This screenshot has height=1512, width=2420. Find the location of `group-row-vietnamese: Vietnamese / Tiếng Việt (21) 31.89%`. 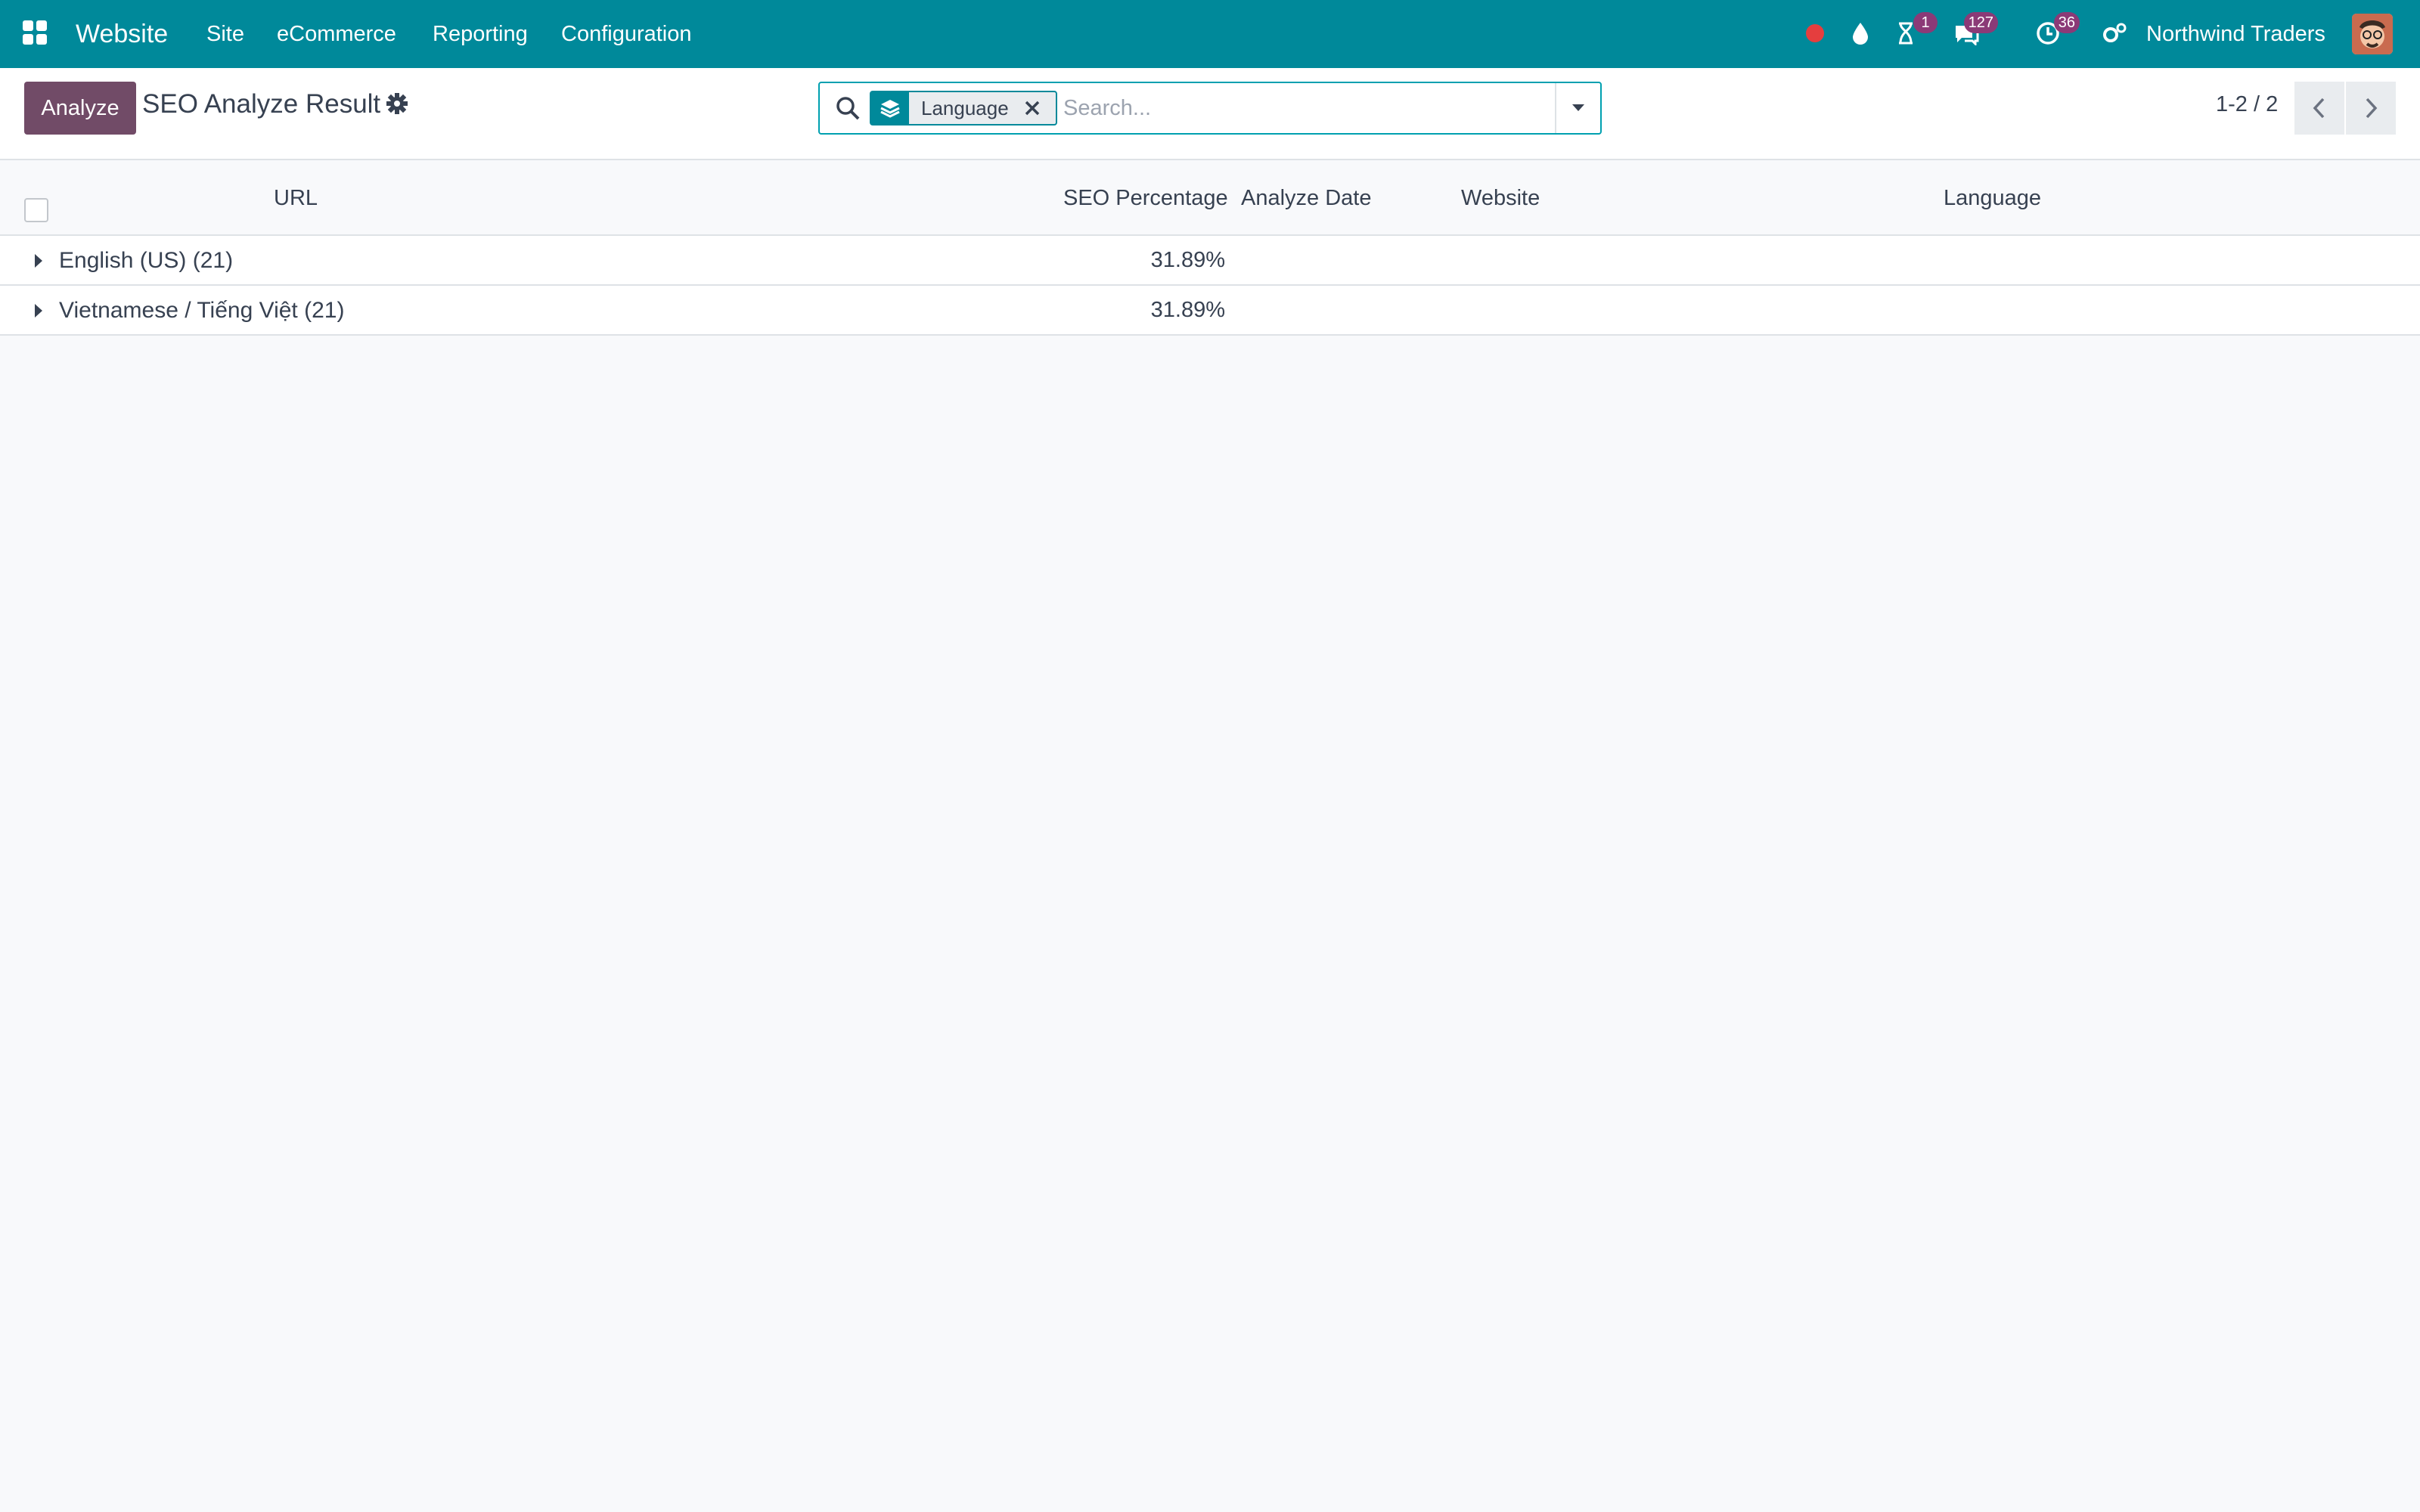

group-row-vietnamese: Vietnamese / Tiếng Việt (21) 31.89% is located at coordinates (1210, 311).